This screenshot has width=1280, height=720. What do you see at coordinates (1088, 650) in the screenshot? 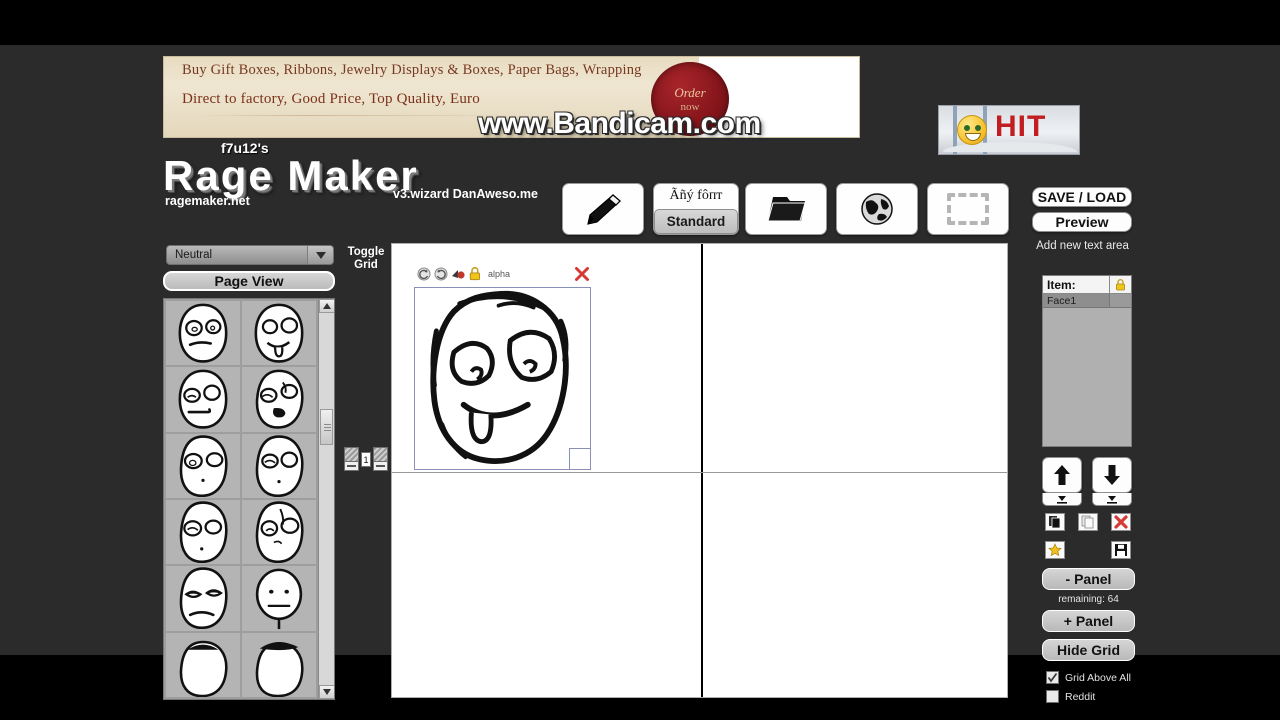
I see `hide-grid-button: Hide Grid` at bounding box center [1088, 650].